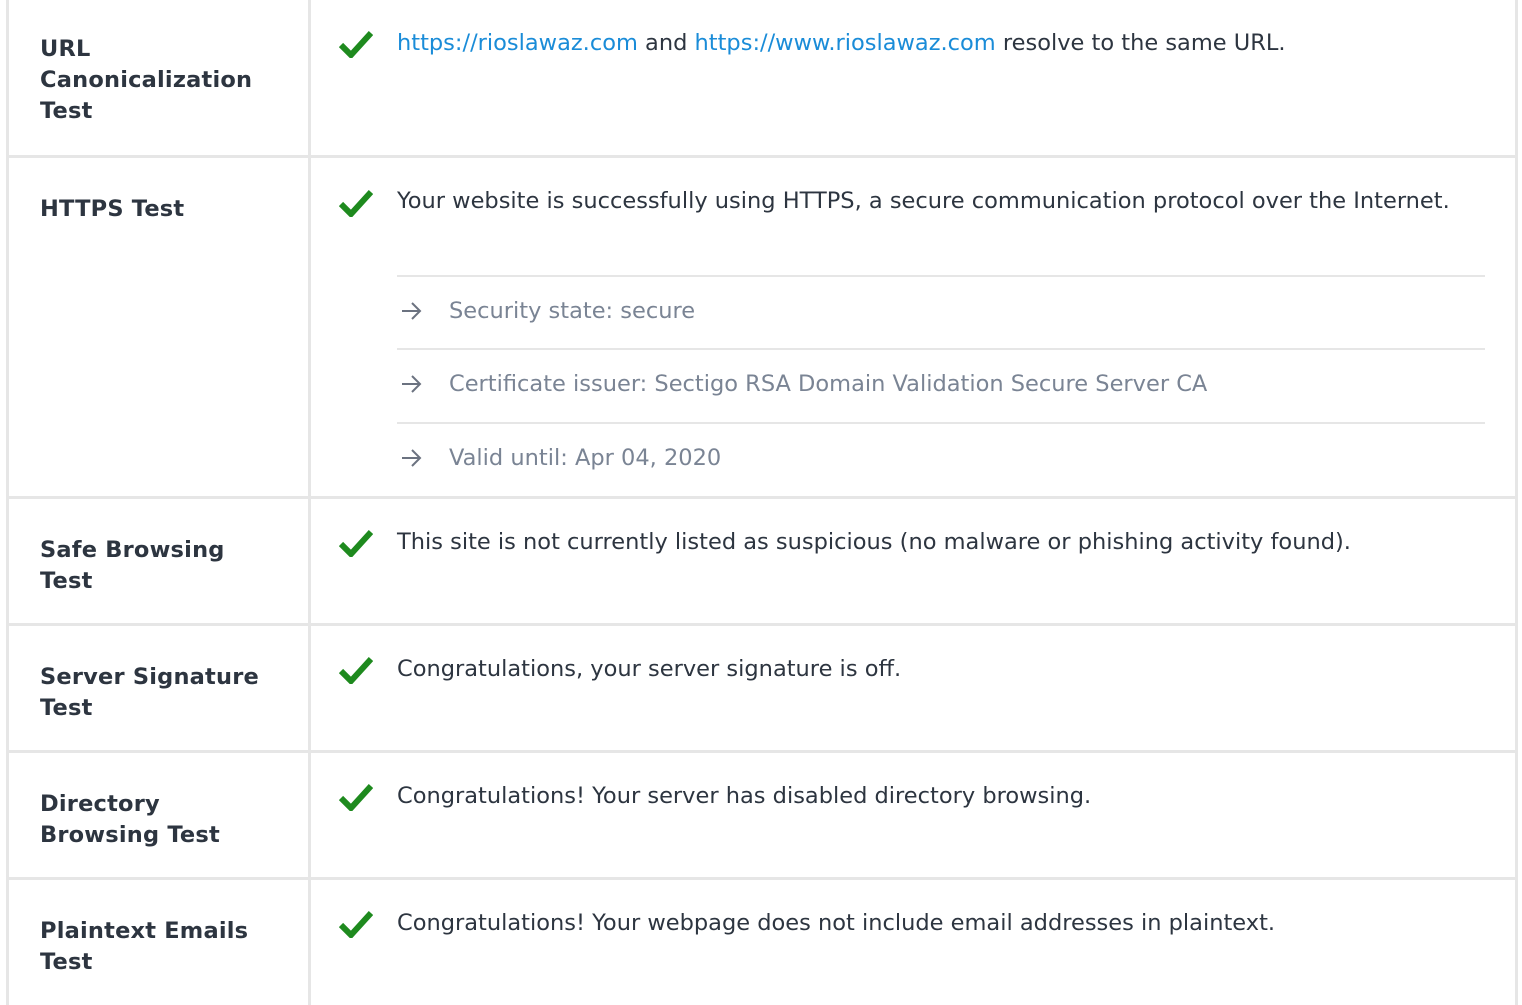 The height and width of the screenshot is (1005, 1522). I want to click on test-label-cell: Safe Browsing Test, so click(160, 562).